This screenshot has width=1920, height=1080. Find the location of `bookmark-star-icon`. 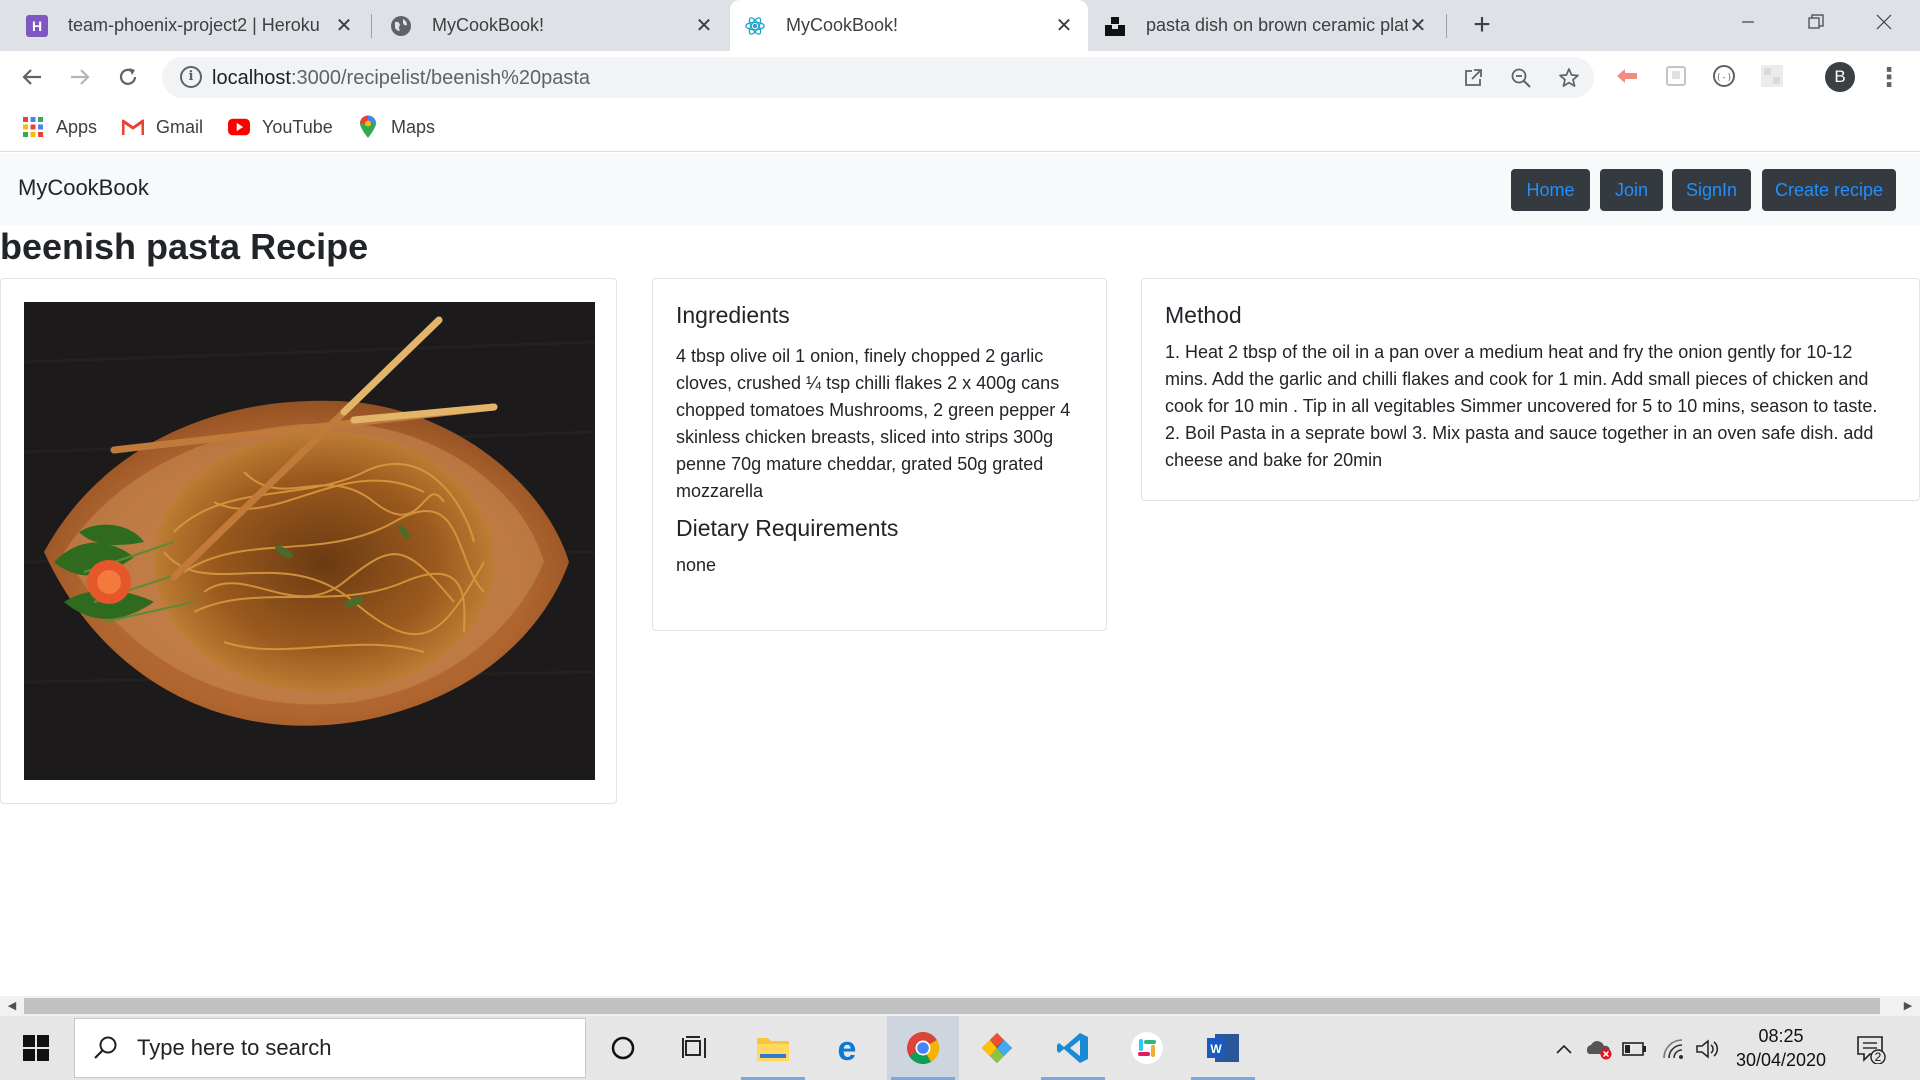

bookmark-star-icon is located at coordinates (1569, 78).